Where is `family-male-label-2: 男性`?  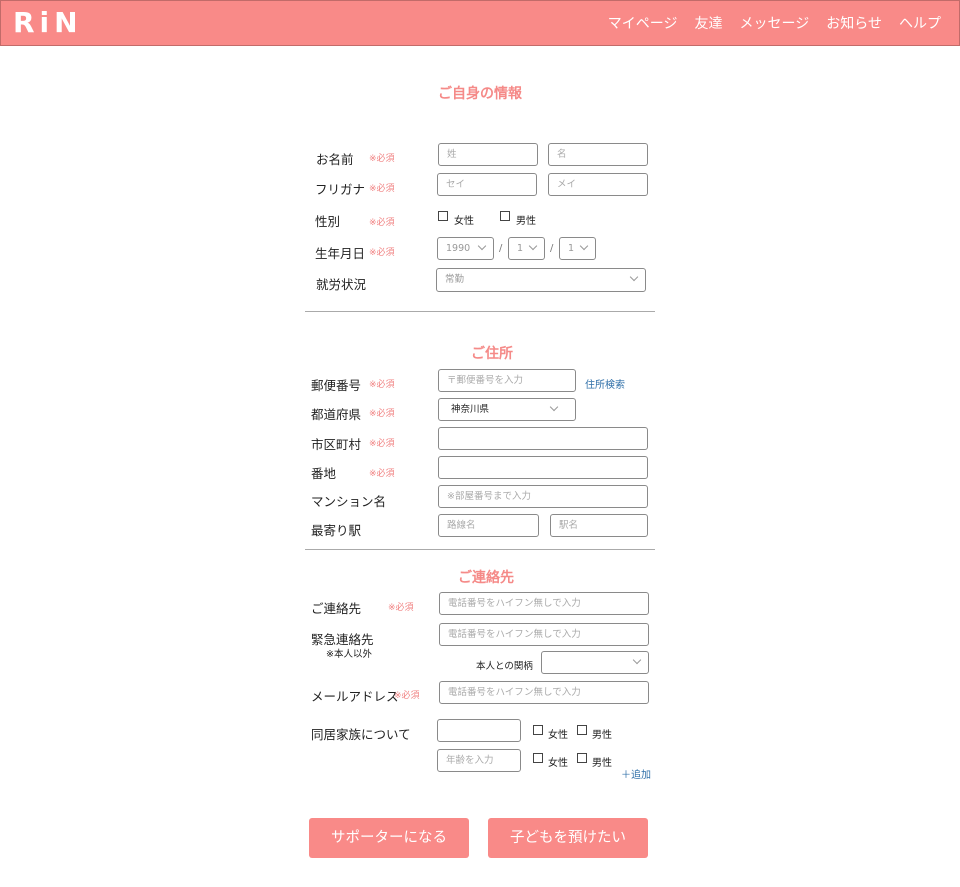 family-male-label-2: 男性 is located at coordinates (602, 763).